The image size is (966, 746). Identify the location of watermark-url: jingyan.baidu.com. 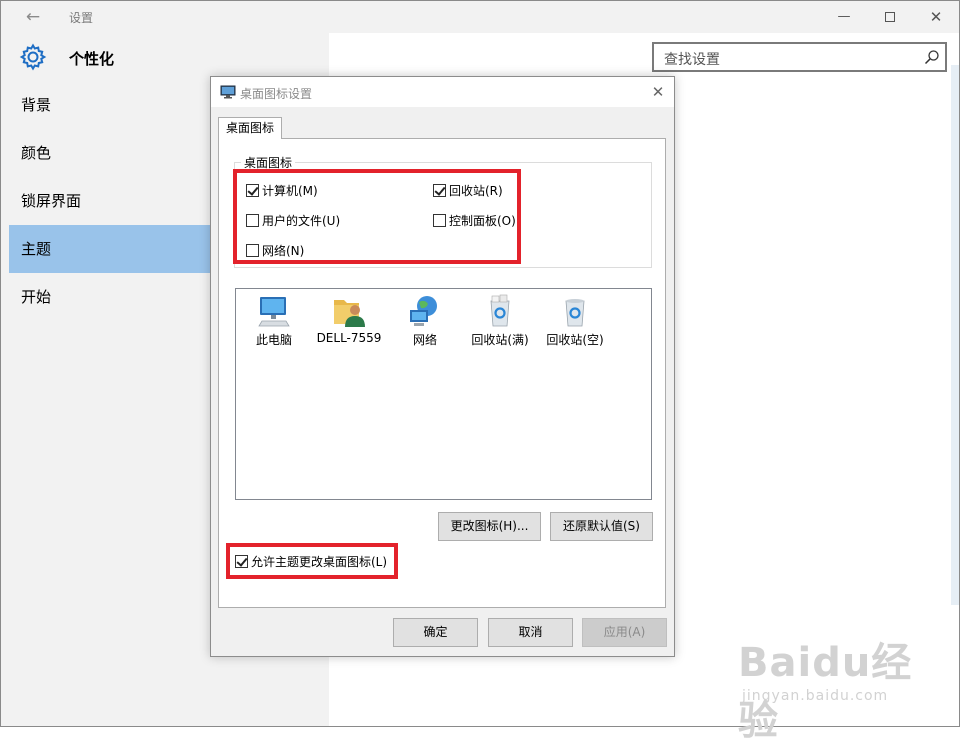
(815, 696).